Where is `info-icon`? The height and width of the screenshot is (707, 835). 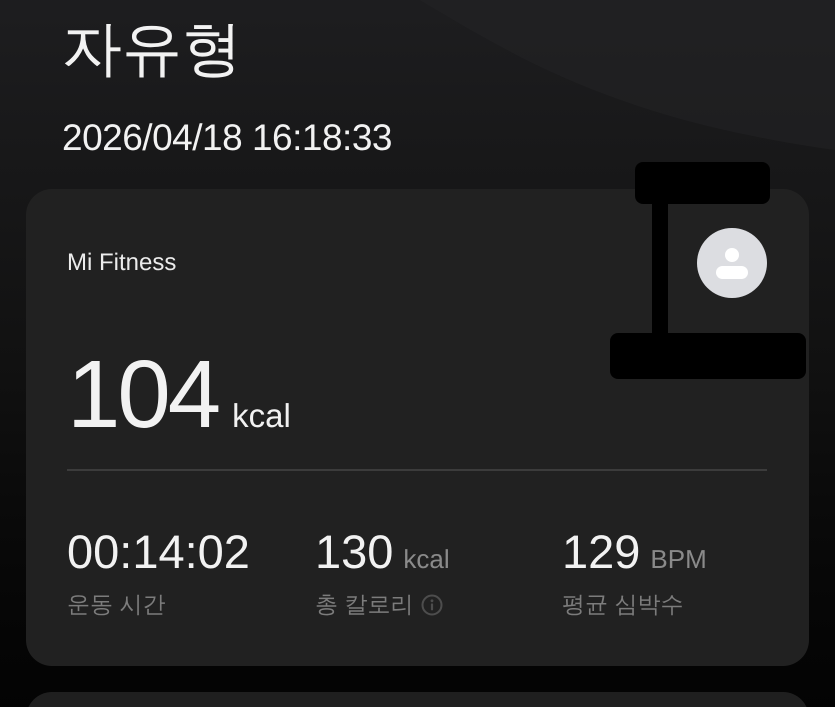 info-icon is located at coordinates (432, 605).